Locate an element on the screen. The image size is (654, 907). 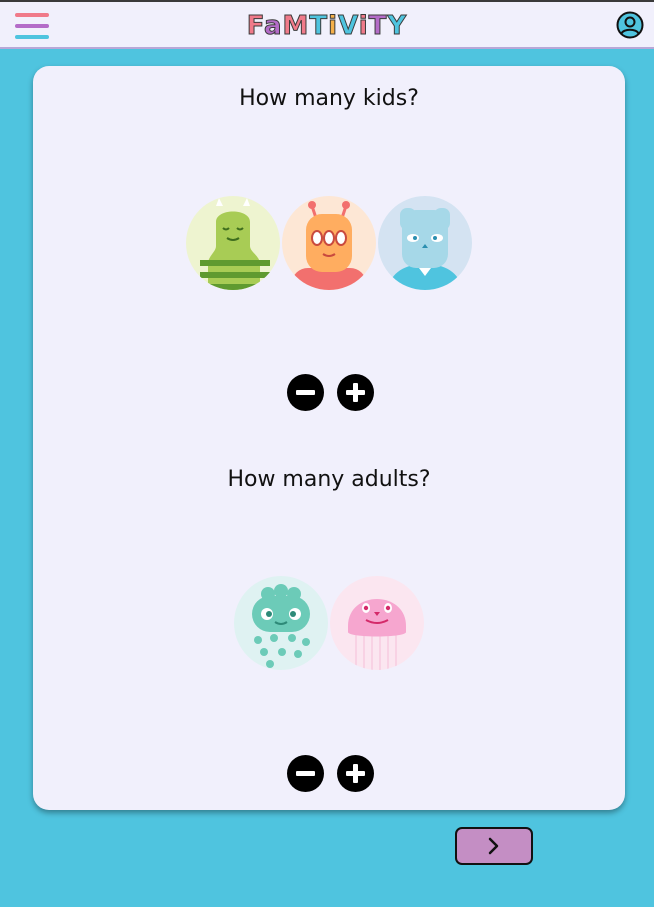
adults-decrement-button is located at coordinates (305, 773).